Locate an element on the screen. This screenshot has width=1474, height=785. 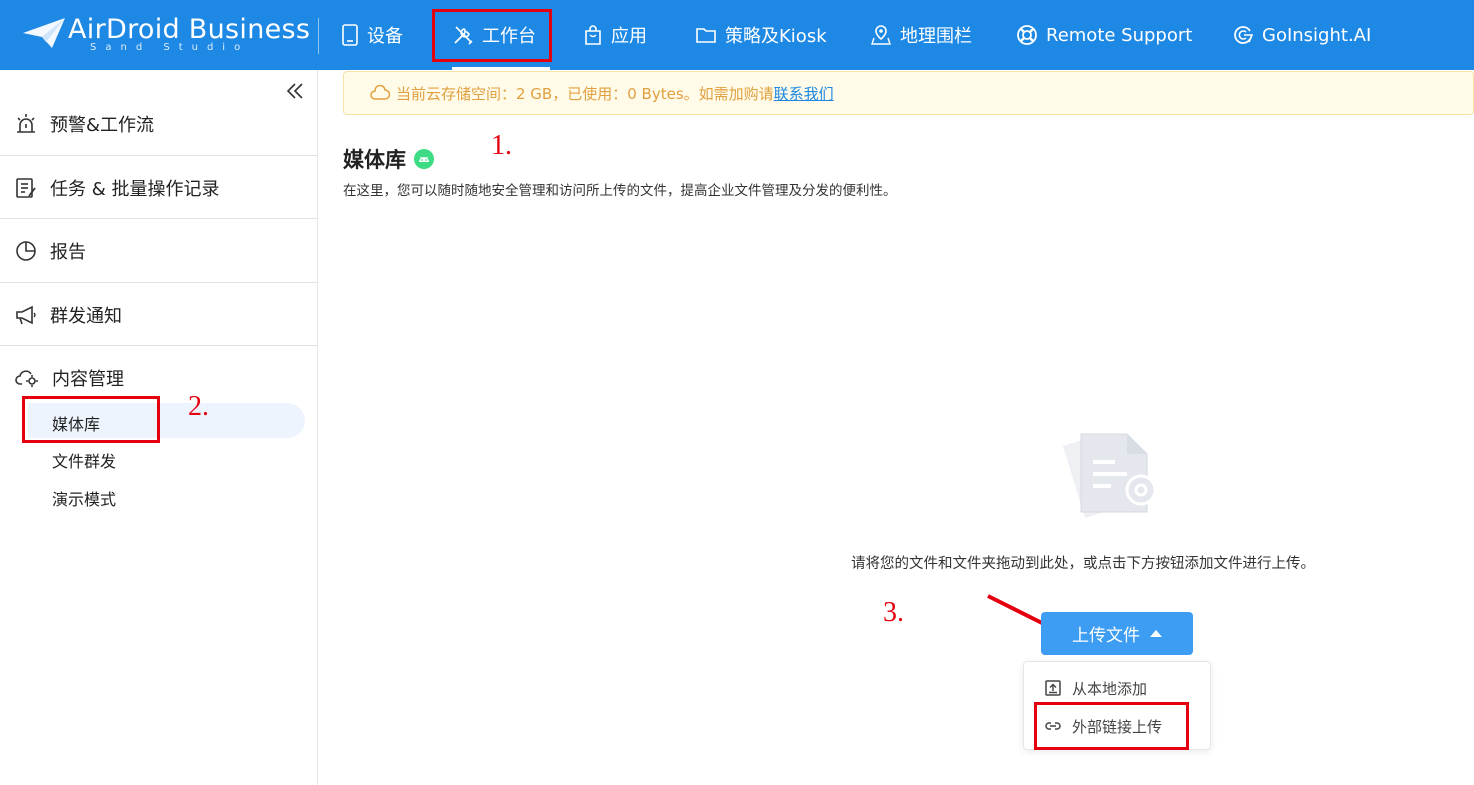
folder-icon is located at coordinates (706, 35).